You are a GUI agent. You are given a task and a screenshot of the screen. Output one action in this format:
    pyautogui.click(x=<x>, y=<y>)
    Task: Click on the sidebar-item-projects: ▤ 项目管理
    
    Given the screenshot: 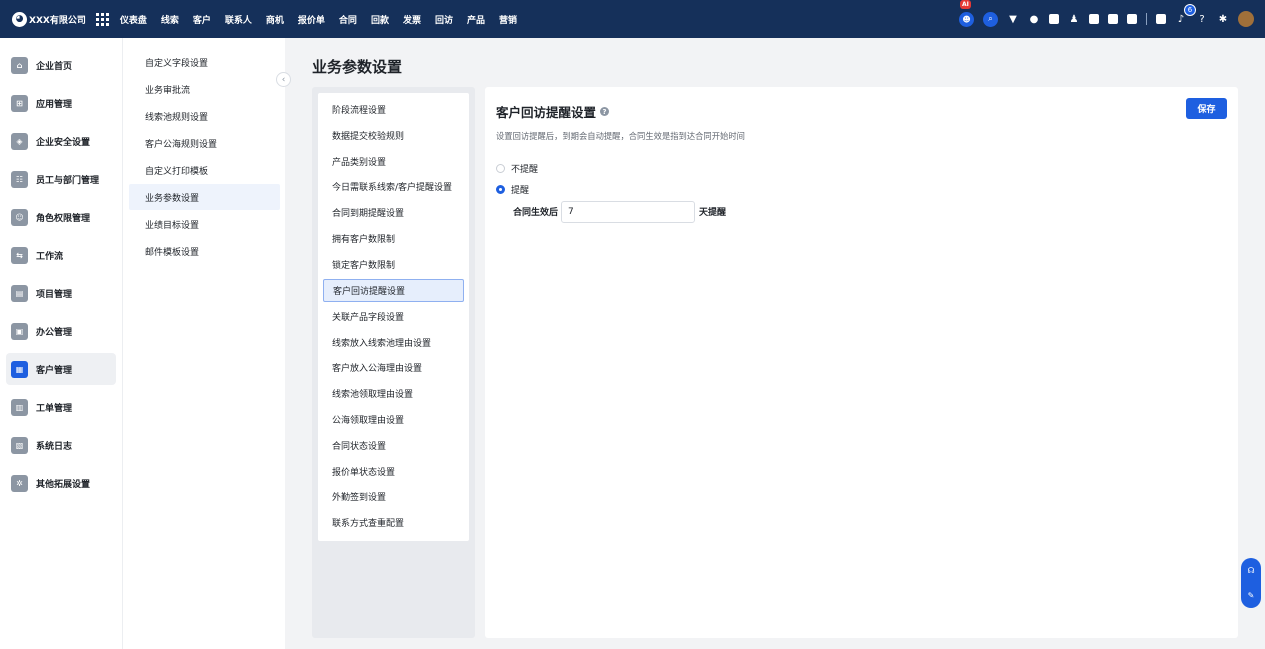 What is the action you would take?
    pyautogui.click(x=61, y=293)
    